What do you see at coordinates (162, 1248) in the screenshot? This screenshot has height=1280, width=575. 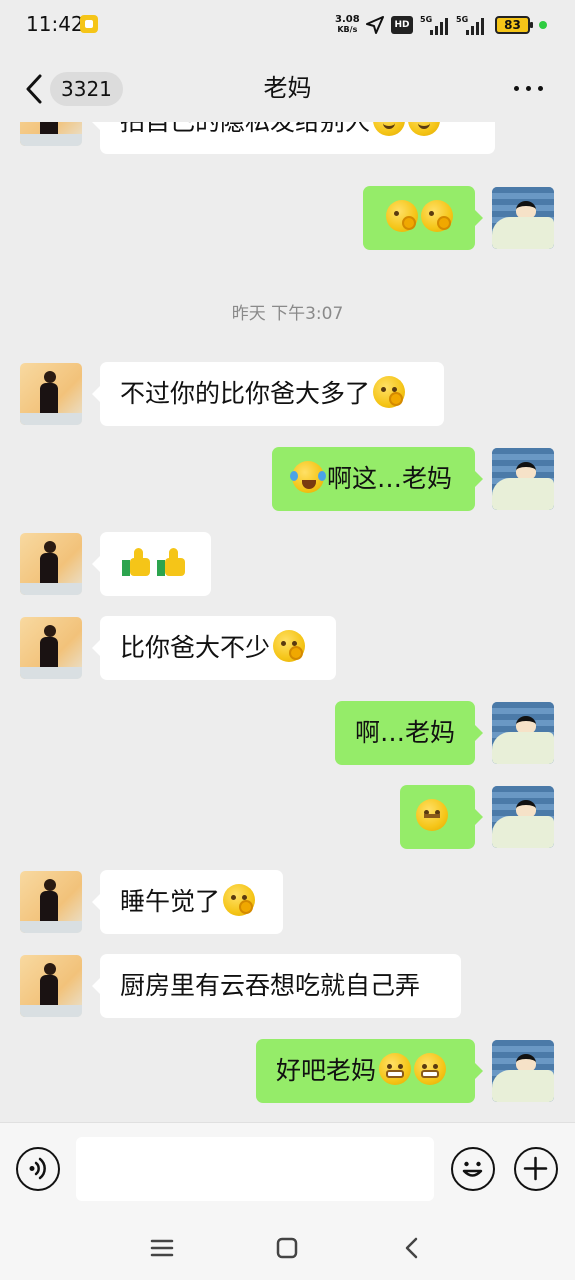 I see `menu-icon` at bounding box center [162, 1248].